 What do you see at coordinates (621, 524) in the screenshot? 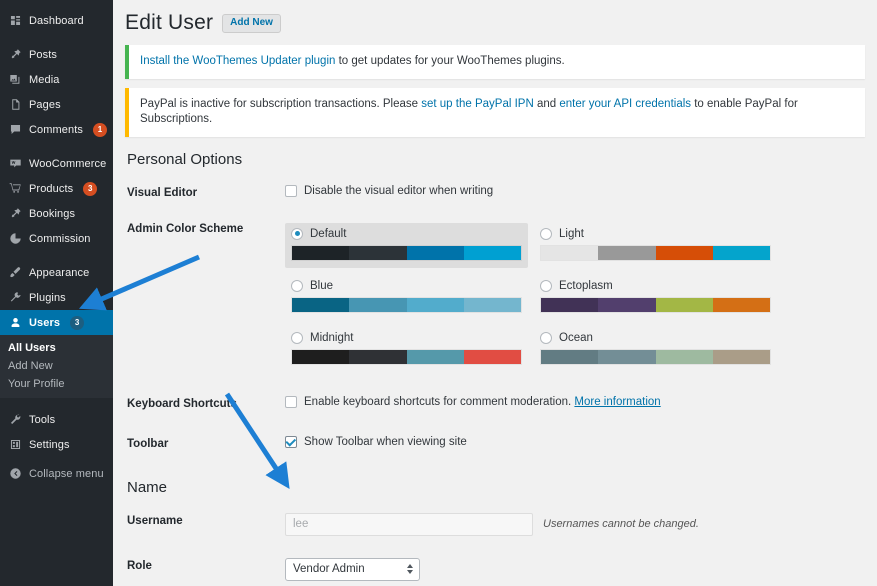
I see `username-hint: Usernames cannot be changed.` at bounding box center [621, 524].